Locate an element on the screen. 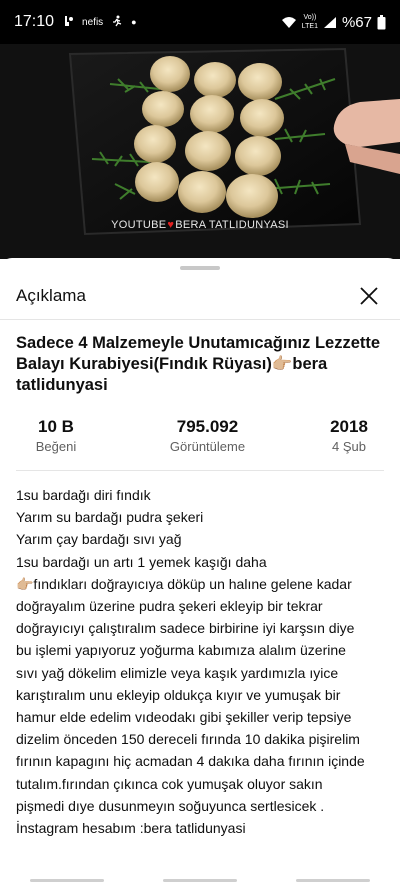  status-time: 17:10 is located at coordinates (34, 21).